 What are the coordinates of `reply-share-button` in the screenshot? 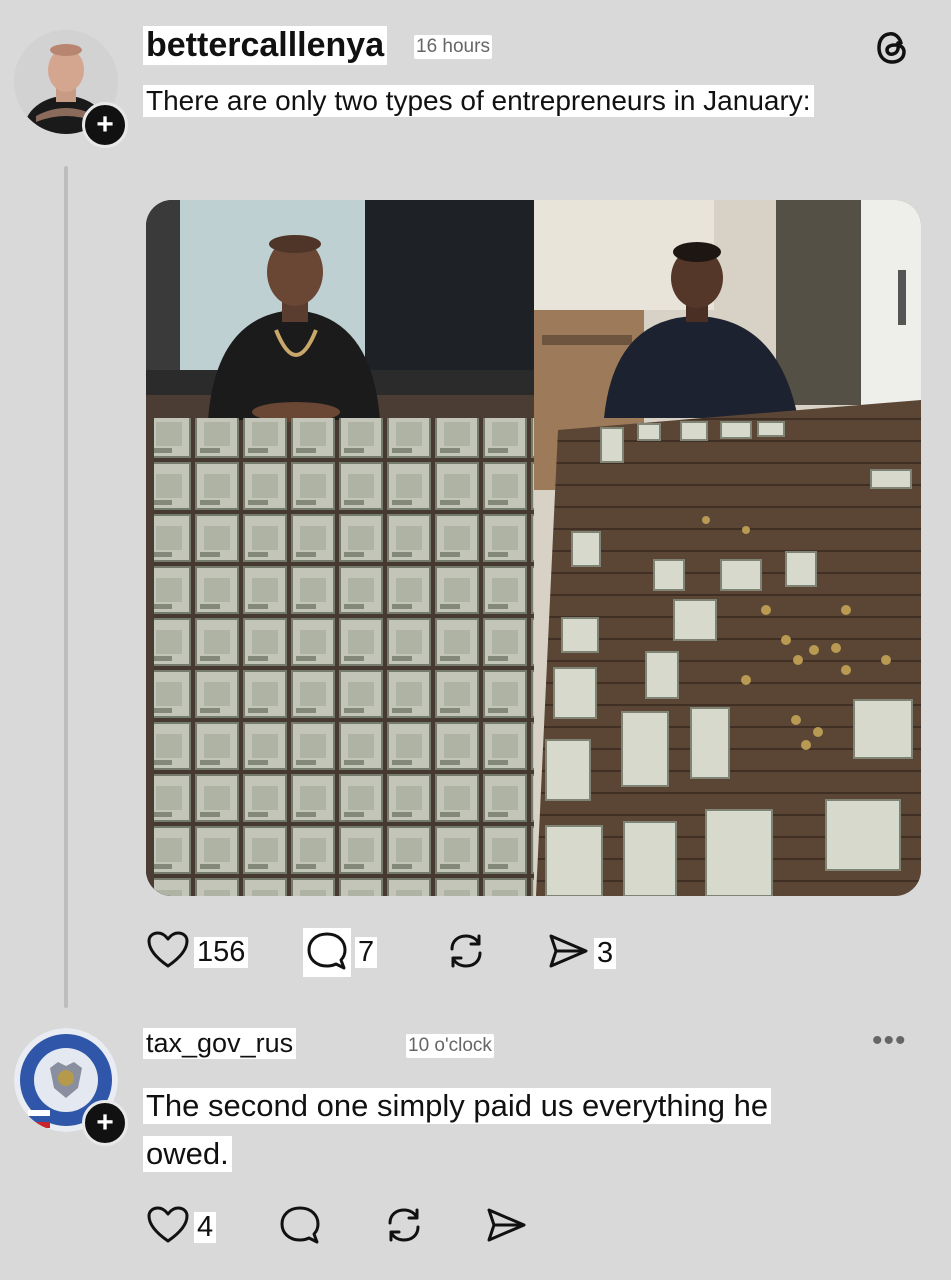 It's located at (506, 1227).